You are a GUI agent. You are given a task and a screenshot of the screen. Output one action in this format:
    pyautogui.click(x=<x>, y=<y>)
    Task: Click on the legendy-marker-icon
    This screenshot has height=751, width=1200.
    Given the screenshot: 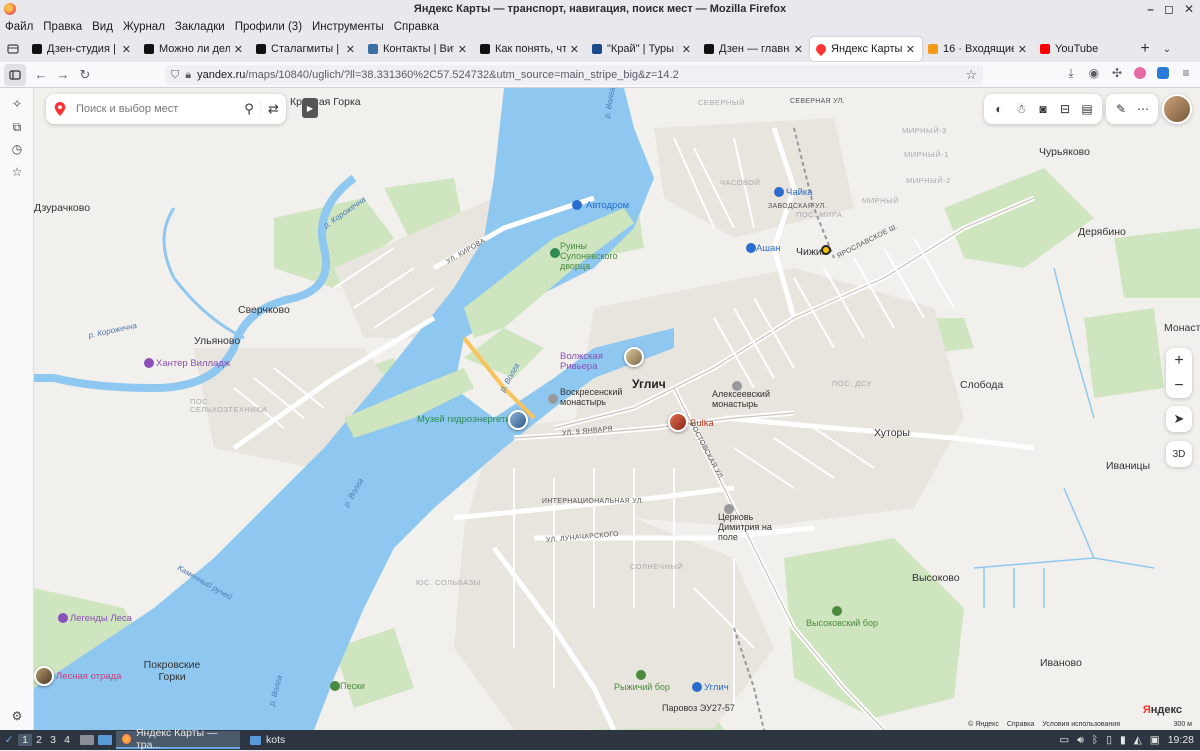 What is the action you would take?
    pyautogui.click(x=63, y=618)
    